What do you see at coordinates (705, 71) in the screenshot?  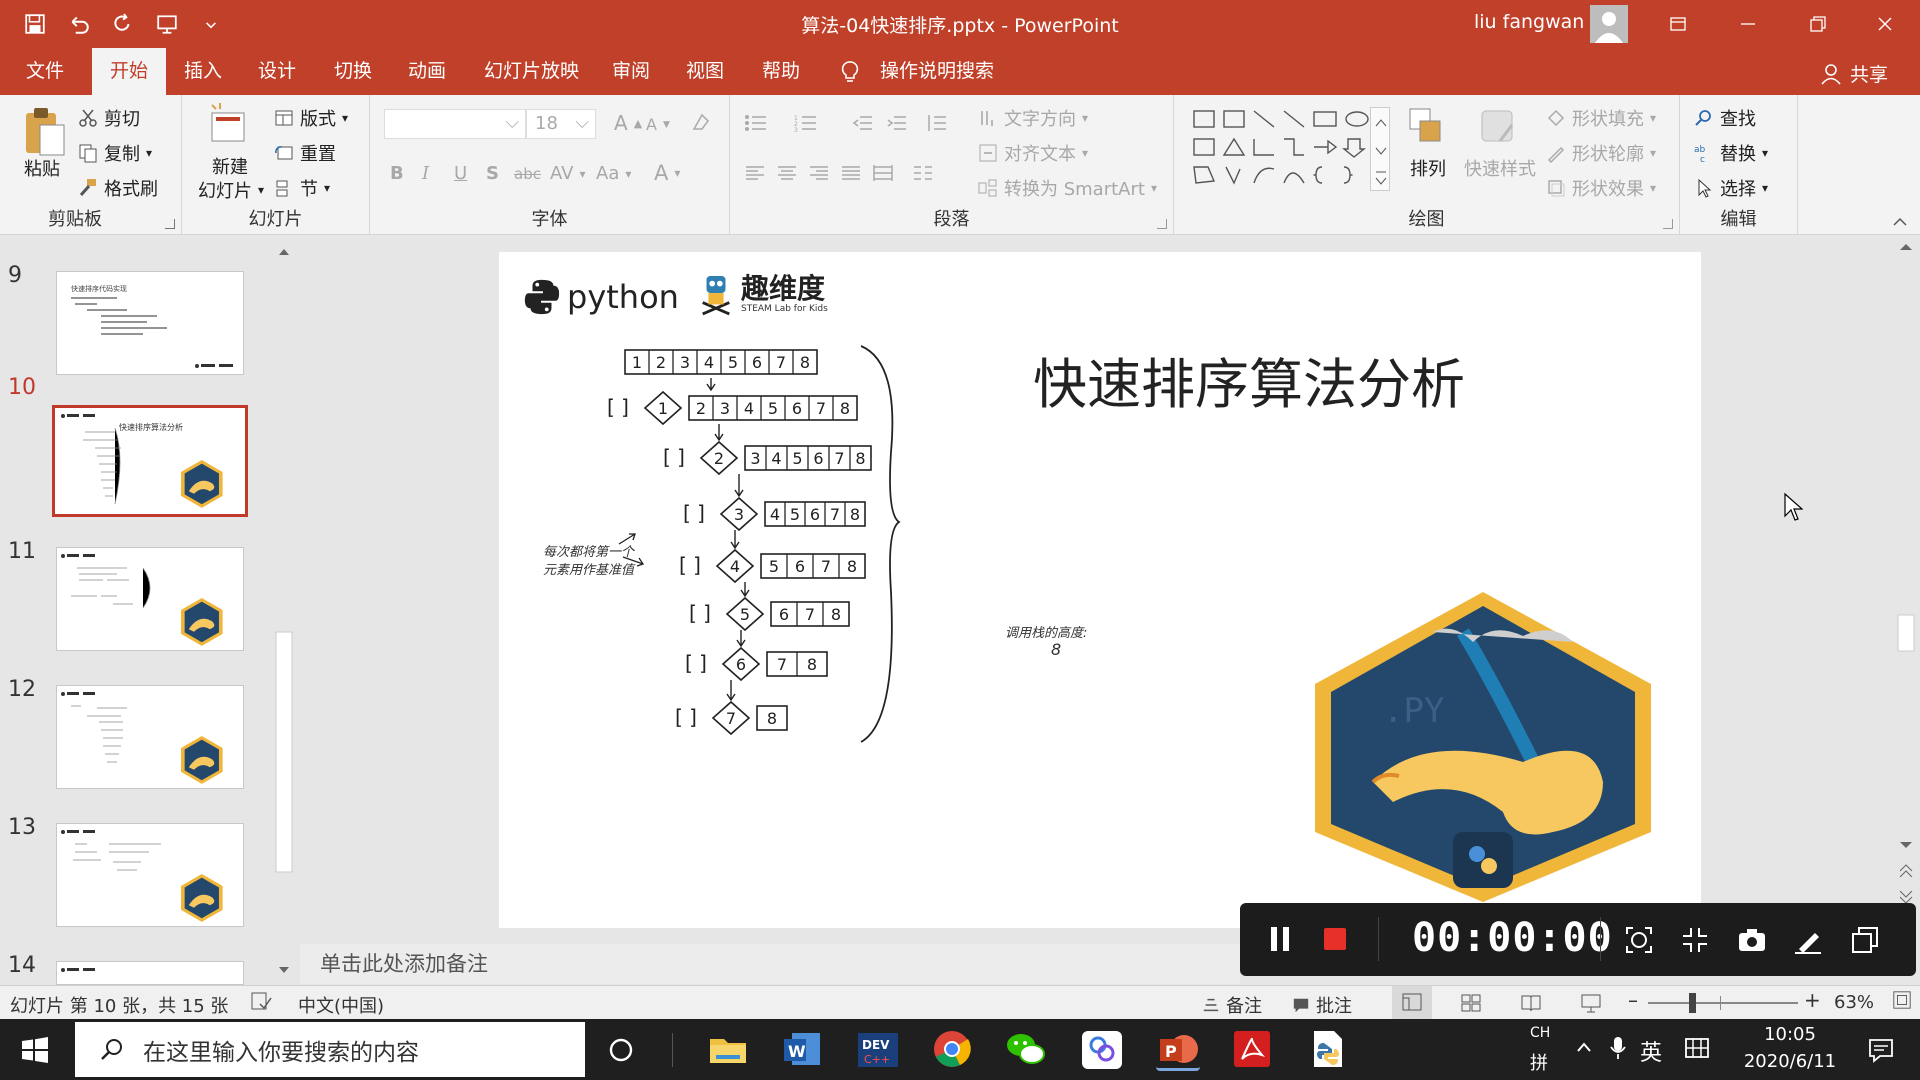 I see `tab-view: 视图` at bounding box center [705, 71].